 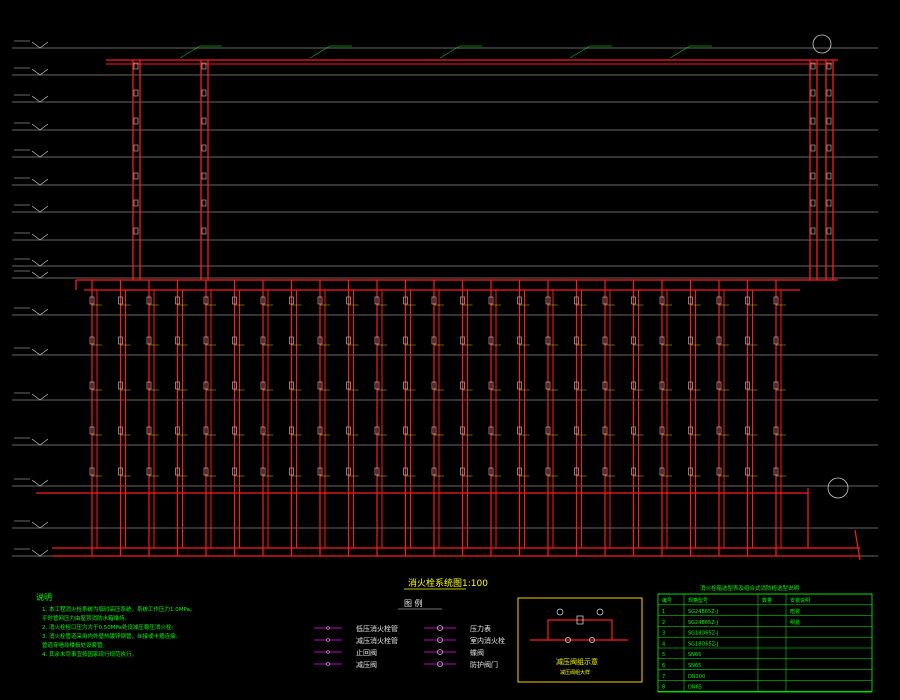 I want to click on notes-line-6: 4. 其余未尽事宜按国家现行规范执行。, so click(x=89, y=654).